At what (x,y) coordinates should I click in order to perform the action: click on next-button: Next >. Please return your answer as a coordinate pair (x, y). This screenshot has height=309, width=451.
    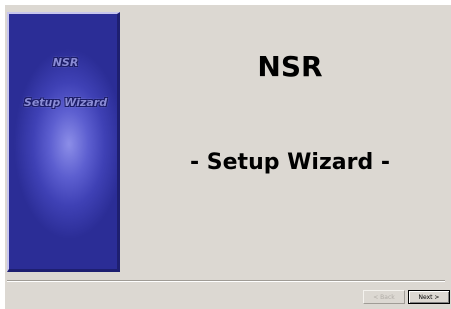
    Looking at the image, I should click on (429, 297).